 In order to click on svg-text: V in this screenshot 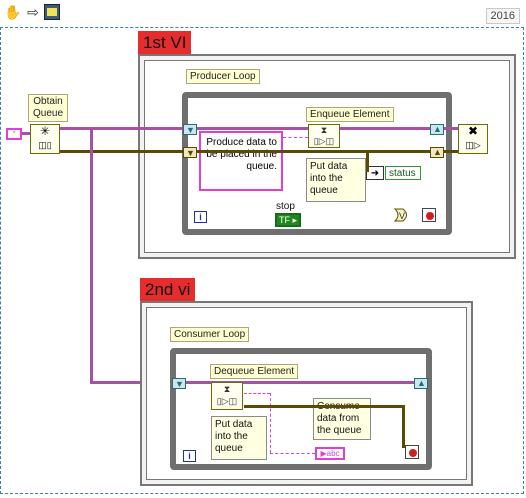, I will do `click(402, 216)`.